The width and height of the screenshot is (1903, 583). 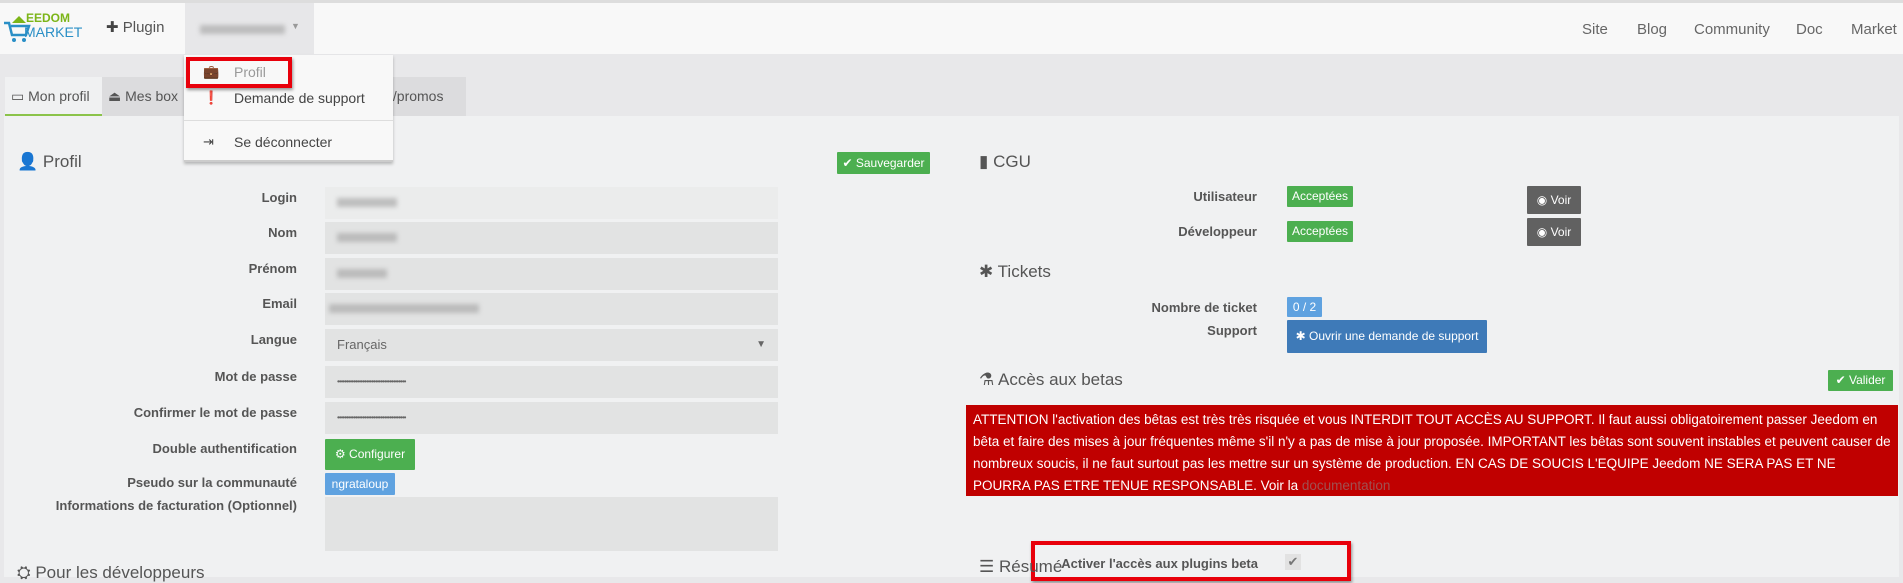 I want to click on logo-text-bottom: MARKET, so click(x=53, y=32).